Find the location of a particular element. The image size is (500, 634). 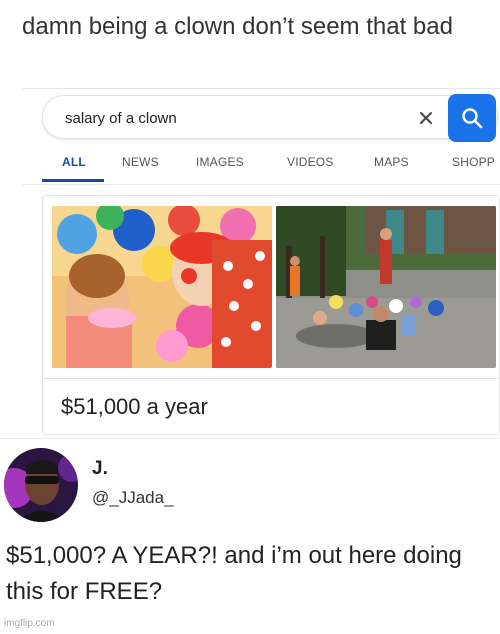

search-button is located at coordinates (472, 118).